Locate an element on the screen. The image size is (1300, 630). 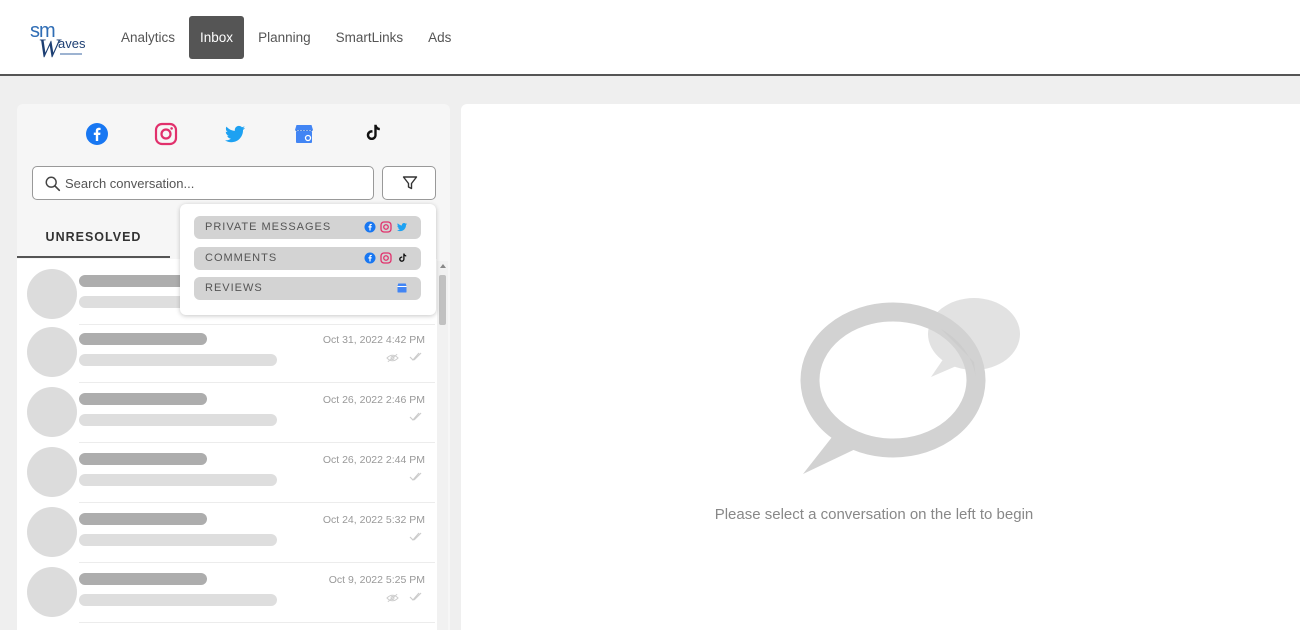
tab-unresolved: UNRESOLVED is located at coordinates (93, 240).